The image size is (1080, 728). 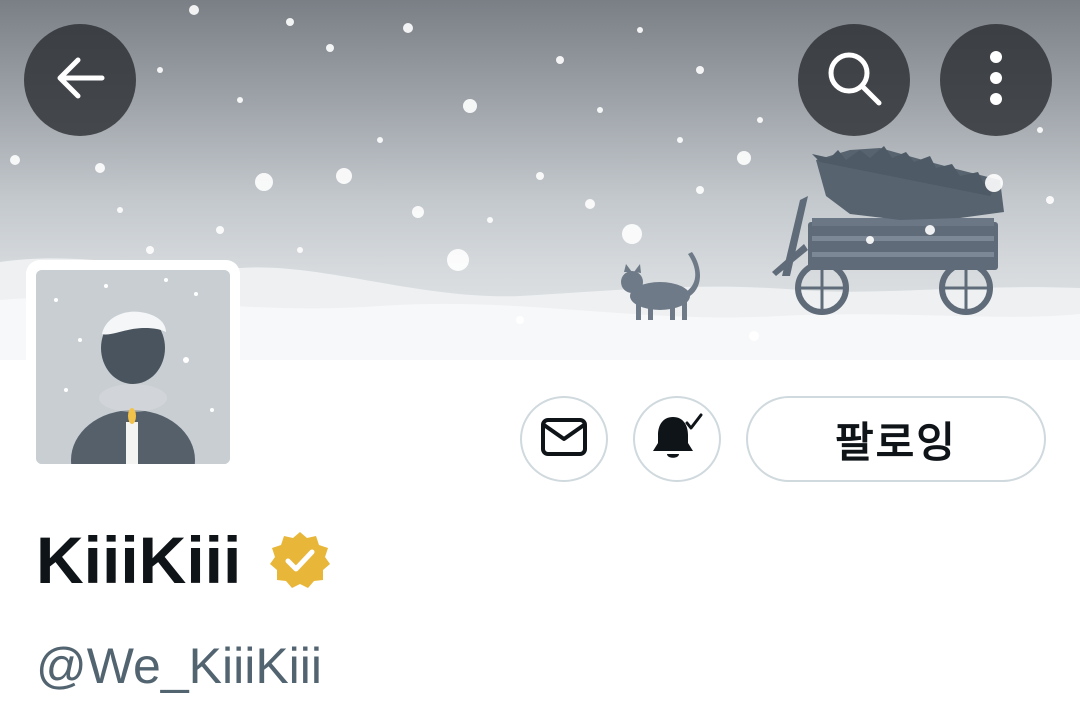 I want to click on more-options-button, so click(x=996, y=80).